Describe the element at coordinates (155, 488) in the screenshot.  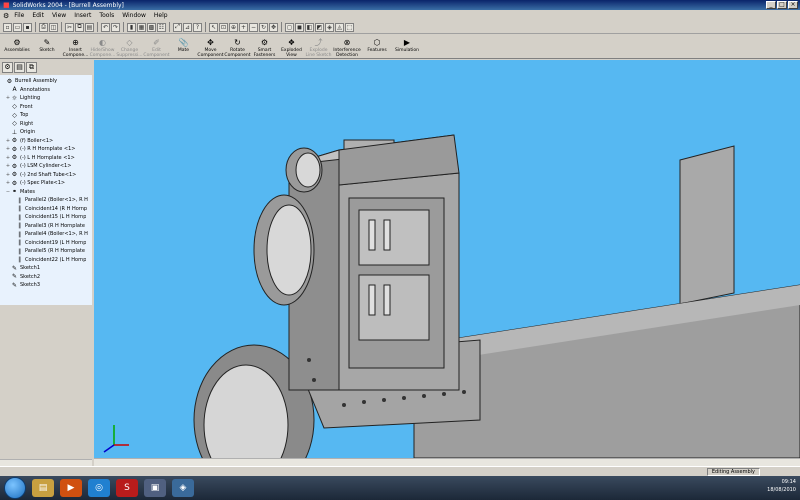
I see `window-preview-icon: ▣` at that location.